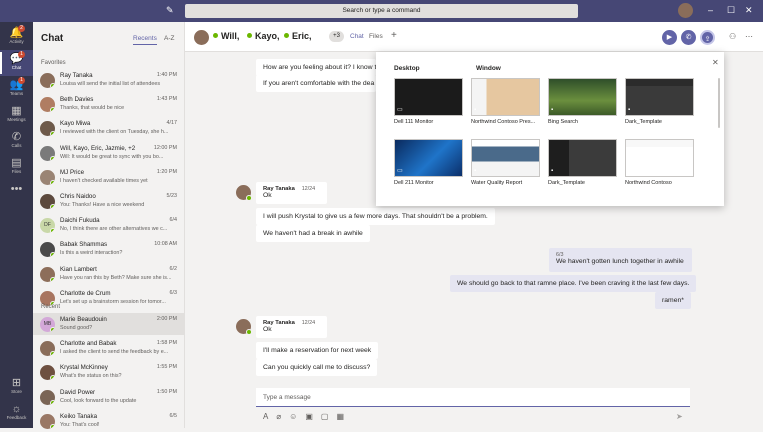  What do you see at coordinates (732, 36) in the screenshot?
I see `add-people-icon: ⚇` at bounding box center [732, 36].